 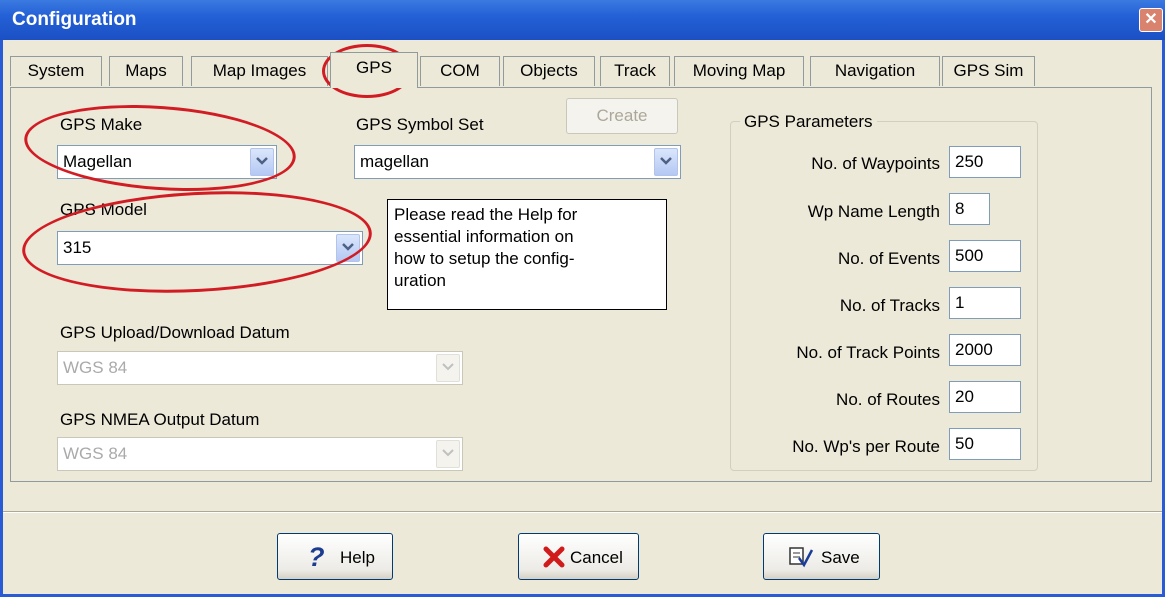 What do you see at coordinates (985, 397) in the screenshot?
I see `routes-field: 20` at bounding box center [985, 397].